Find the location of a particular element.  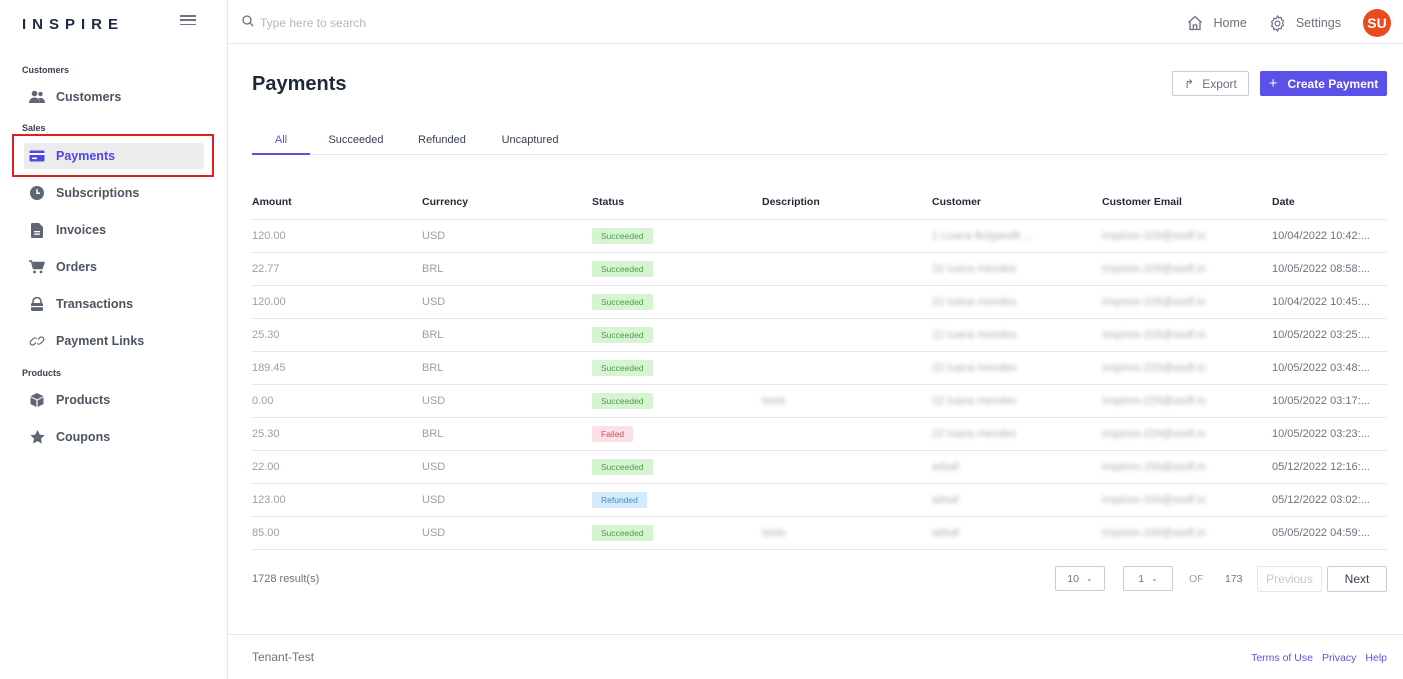

sidebar-item-products: Products is located at coordinates (114, 400).